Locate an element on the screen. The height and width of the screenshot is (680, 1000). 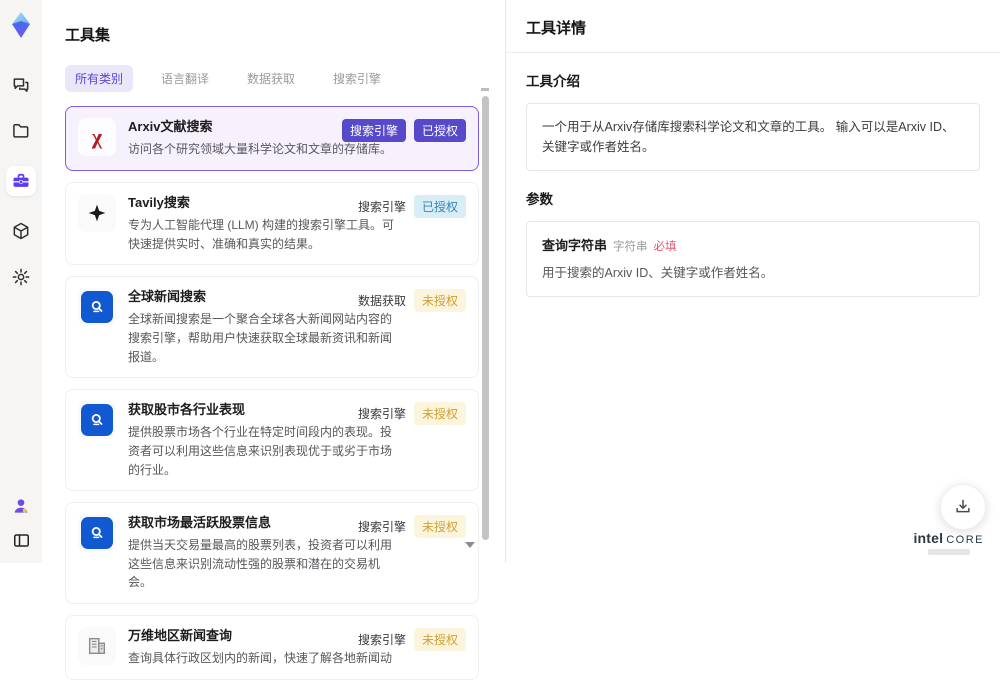
brand-intel: intel is located at coordinates (928, 538).